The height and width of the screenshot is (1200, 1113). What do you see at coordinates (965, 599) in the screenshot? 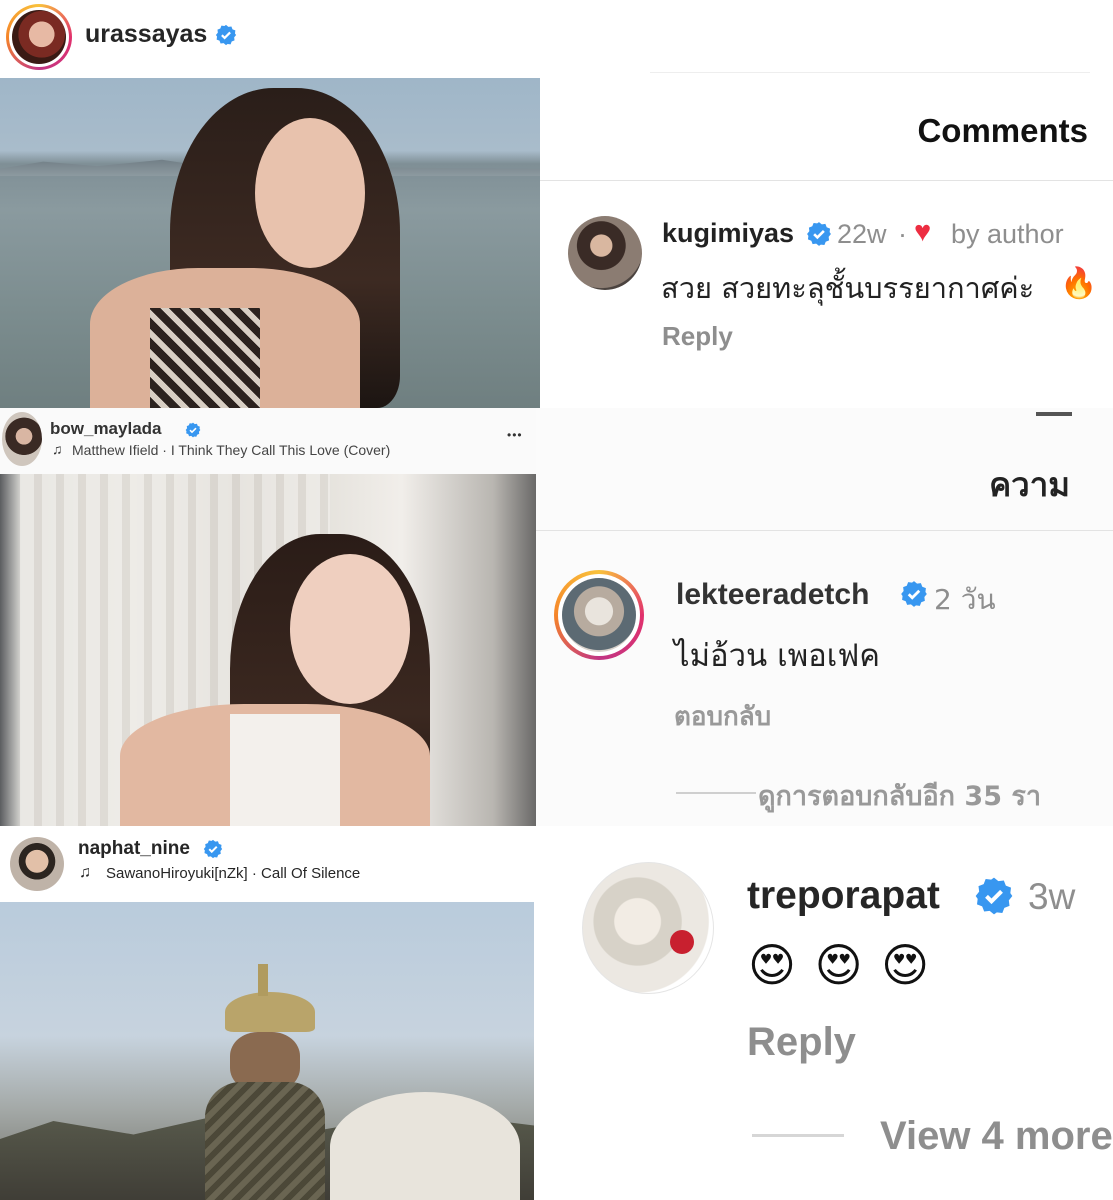
I see `comment-time: 2 วัน` at bounding box center [965, 599].